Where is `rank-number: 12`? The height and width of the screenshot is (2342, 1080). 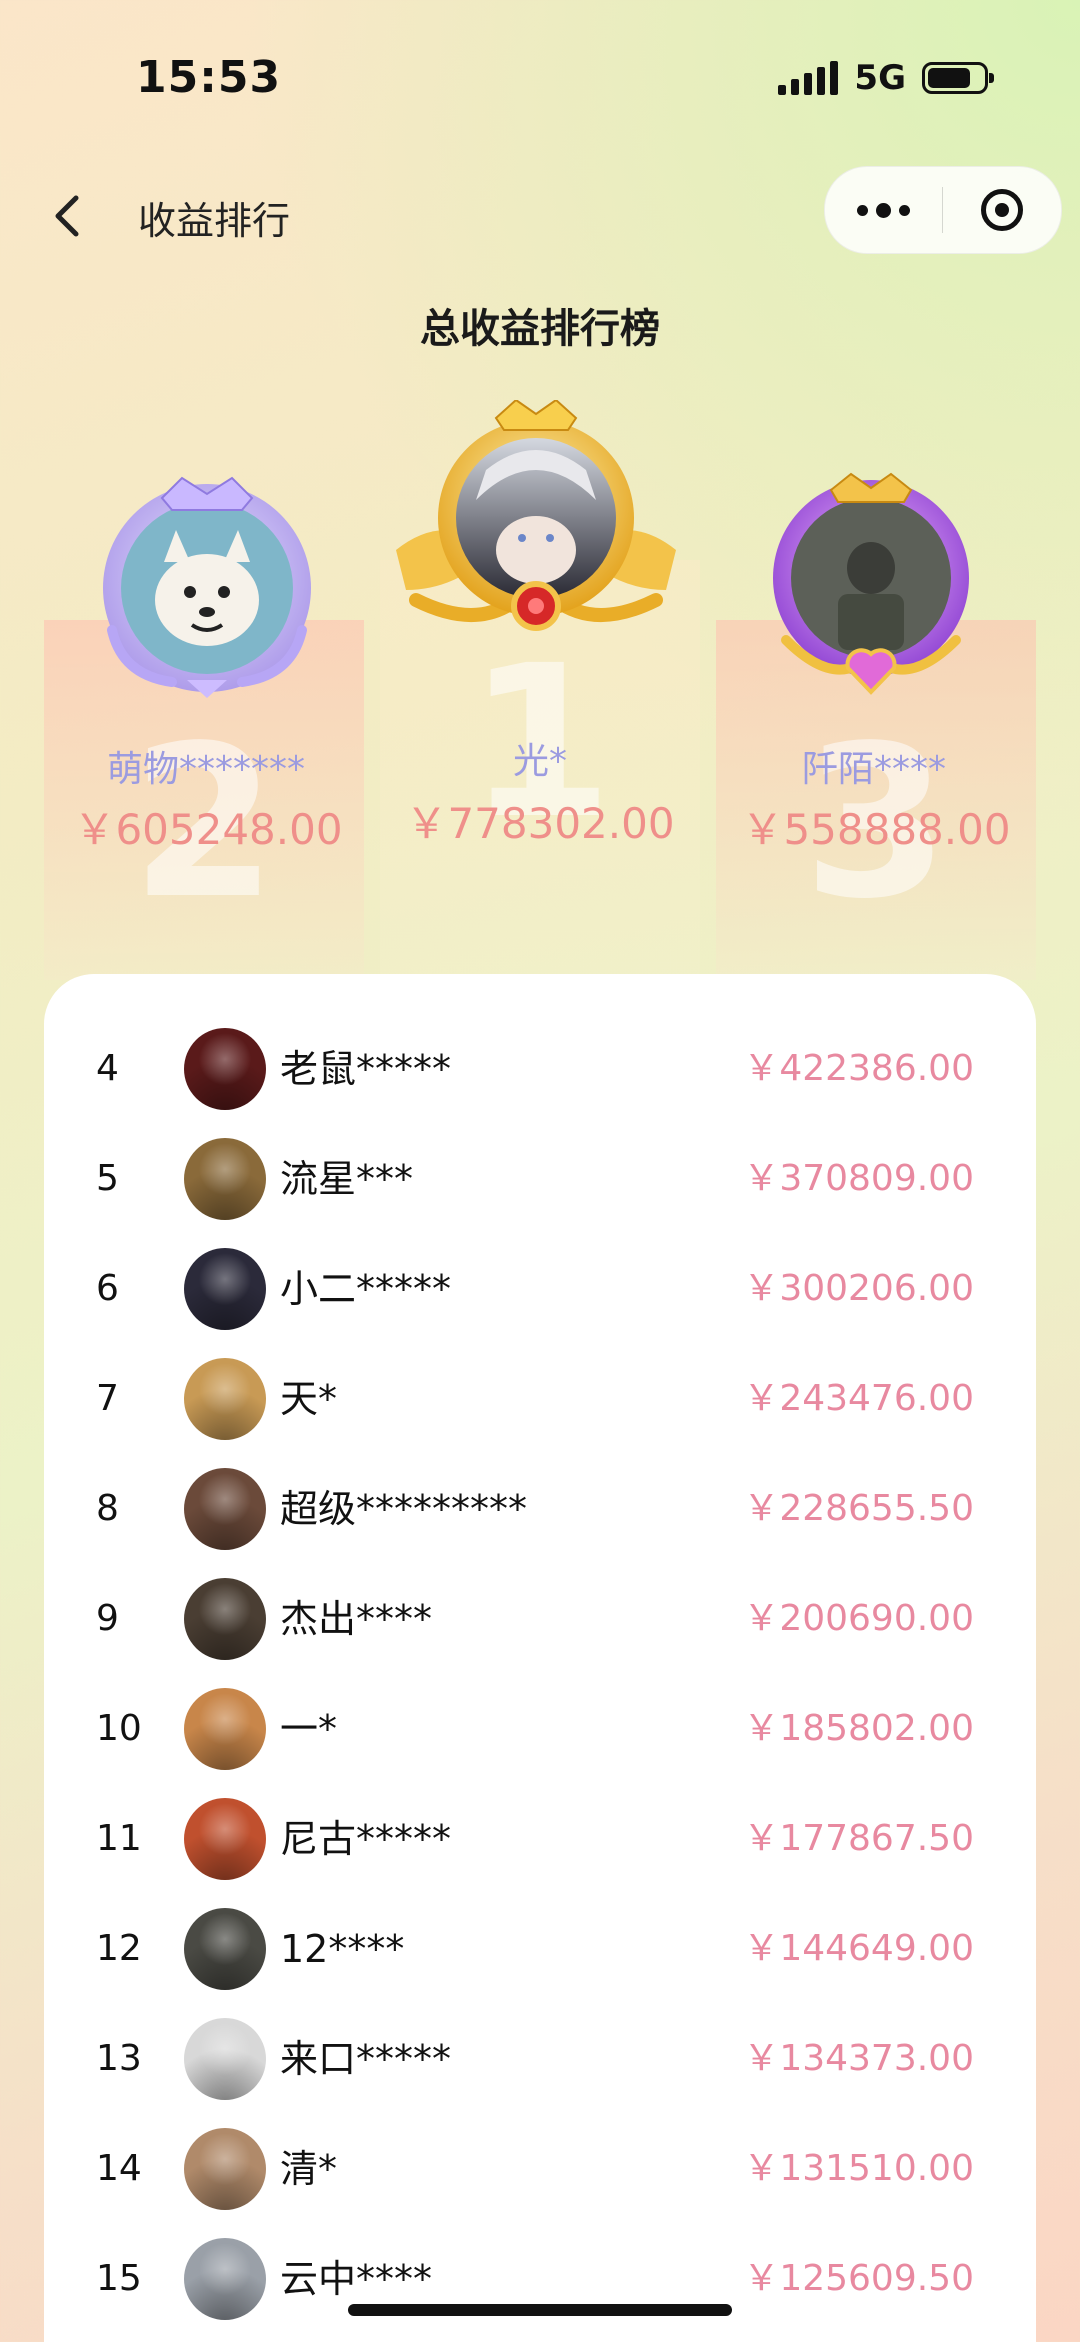 rank-number: 12 is located at coordinates (119, 1948).